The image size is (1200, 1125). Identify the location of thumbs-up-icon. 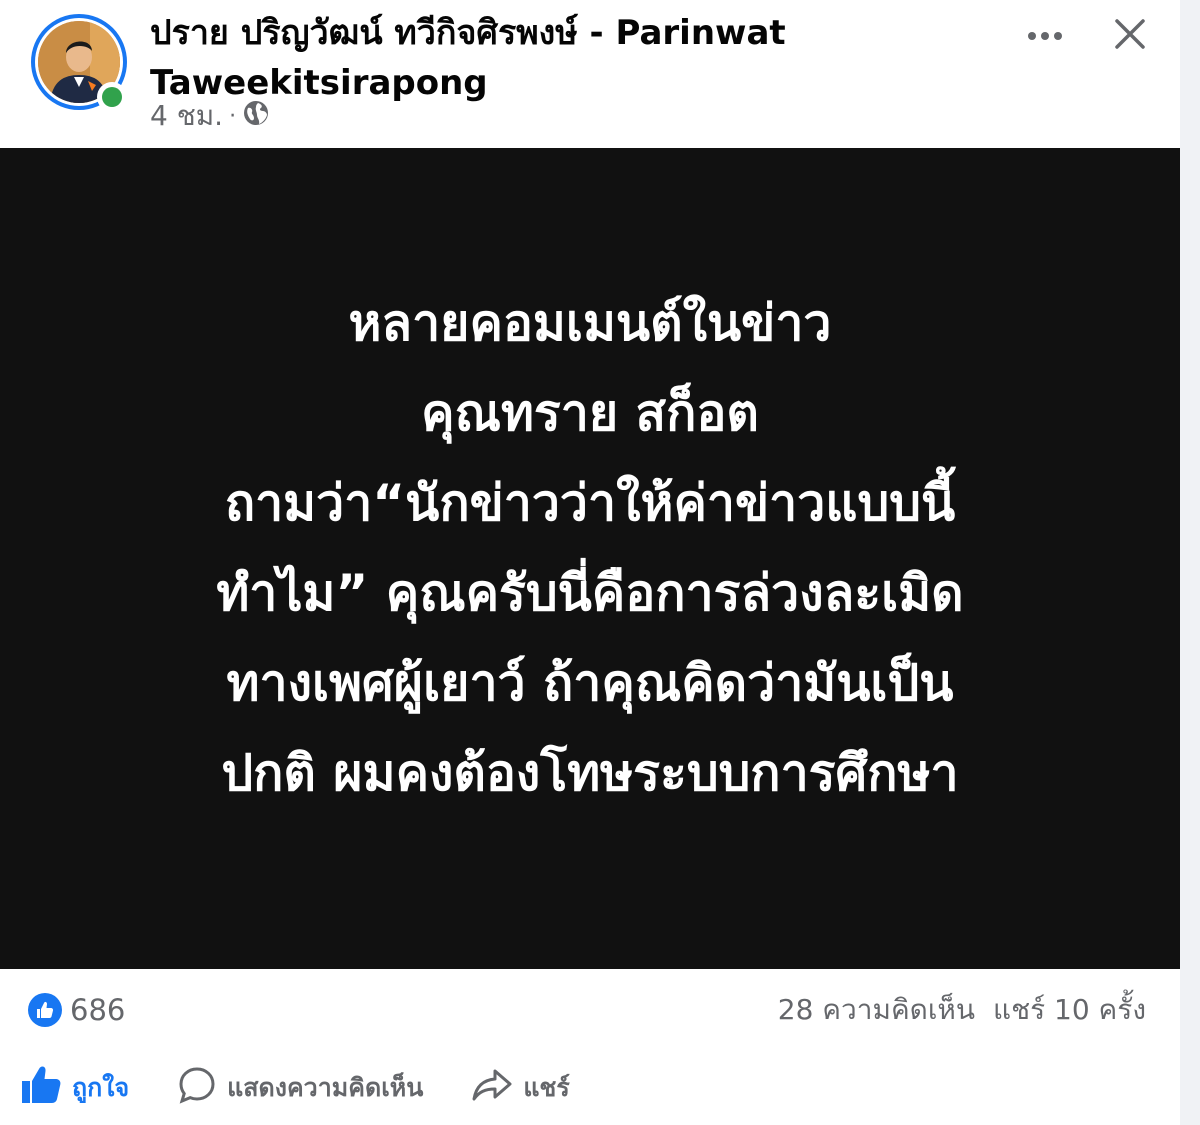
(41, 1088).